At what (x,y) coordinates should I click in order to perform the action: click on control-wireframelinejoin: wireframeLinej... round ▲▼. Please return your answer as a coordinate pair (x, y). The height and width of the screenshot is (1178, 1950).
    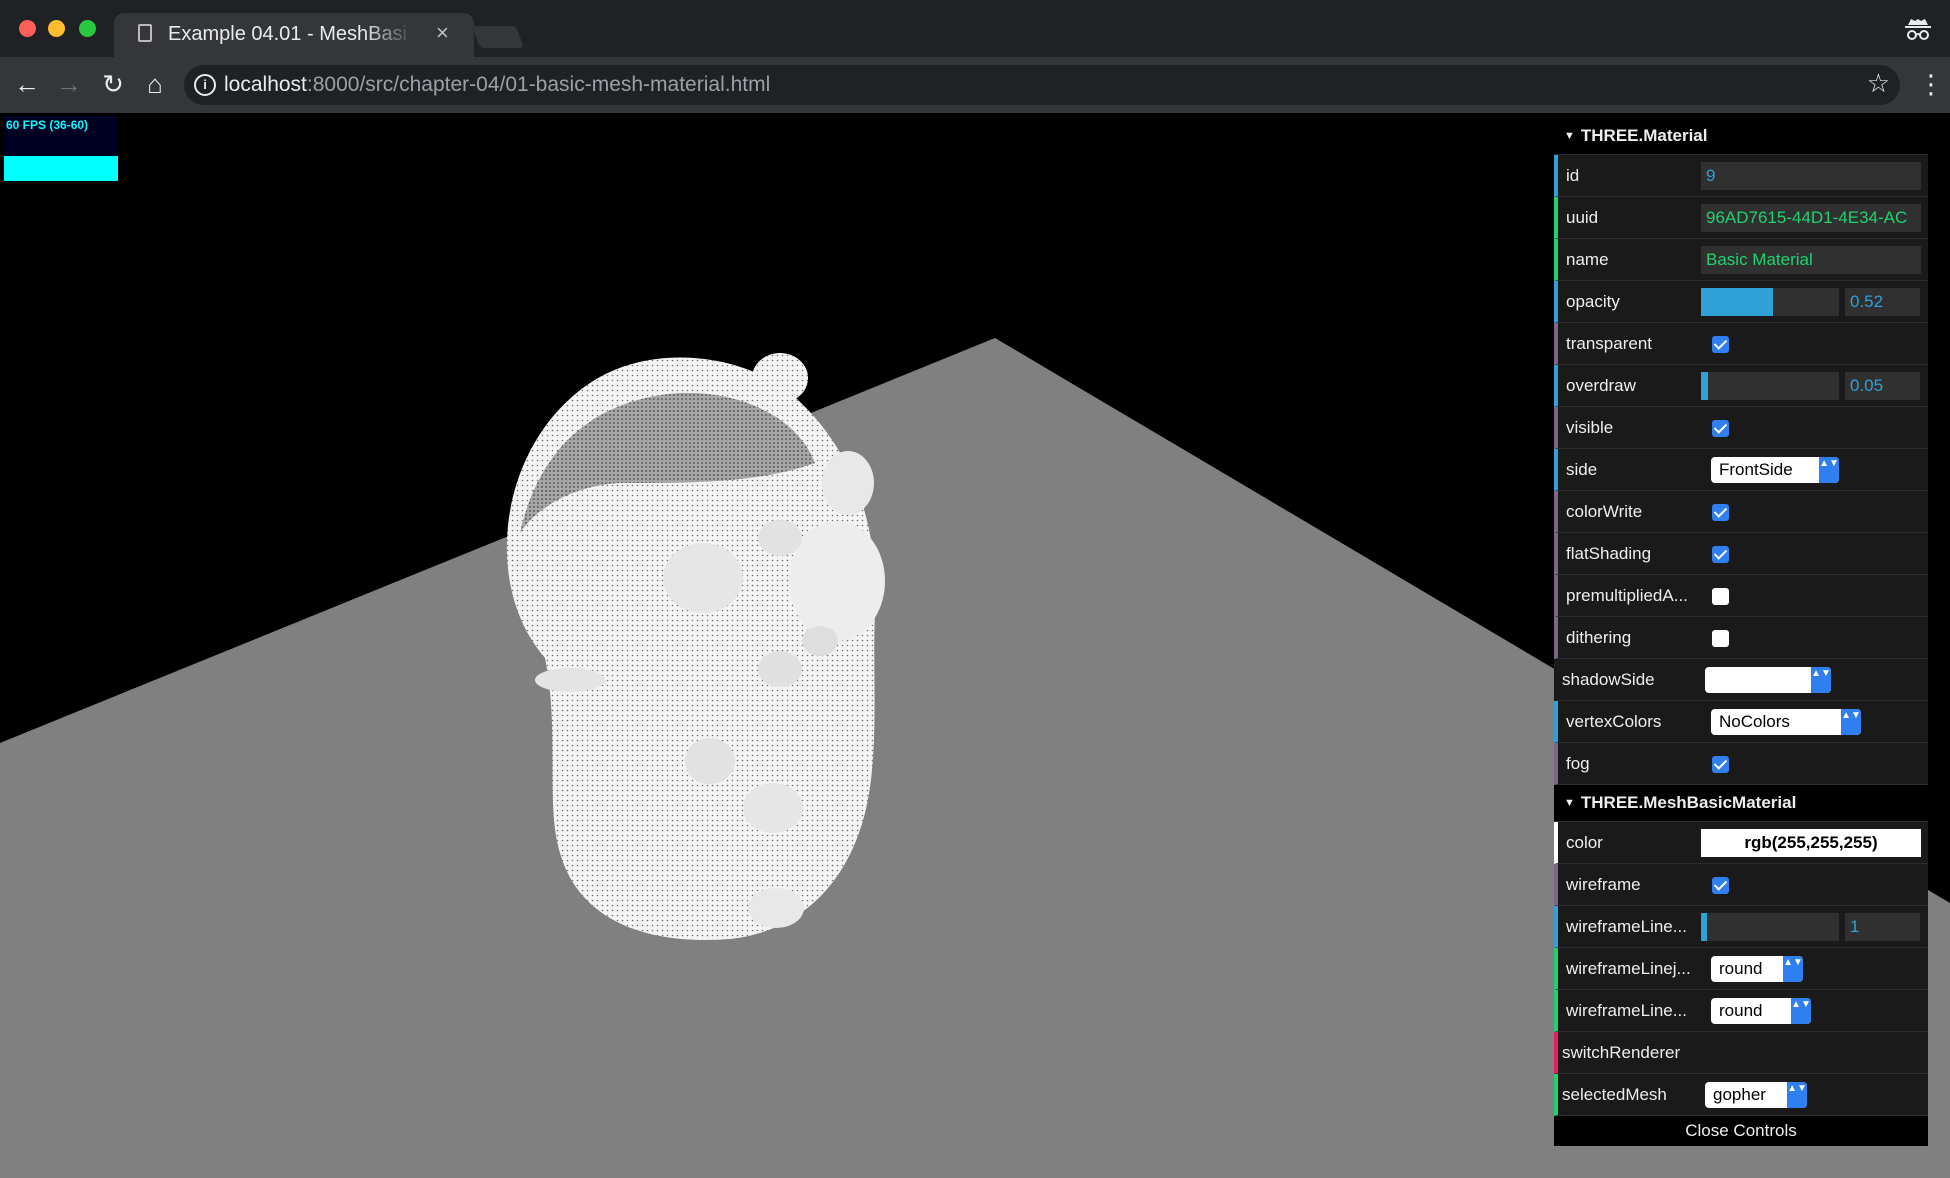
    Looking at the image, I should click on (1741, 969).